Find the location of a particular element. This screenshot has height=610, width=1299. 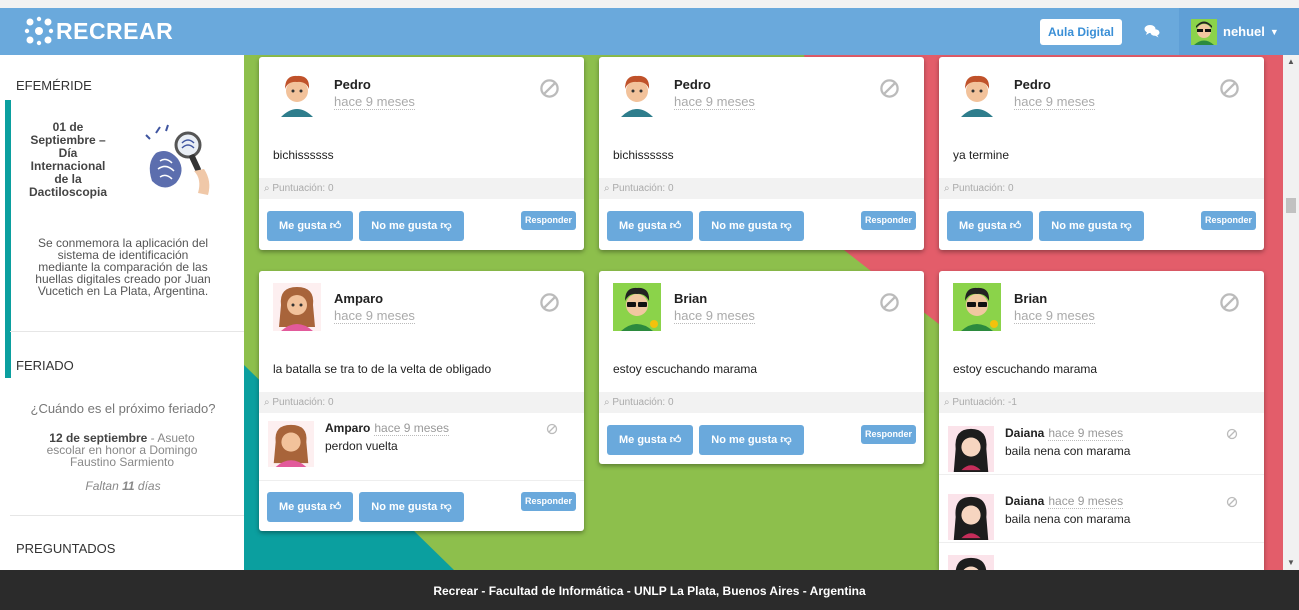

post-author: Amparo is located at coordinates (358, 298).